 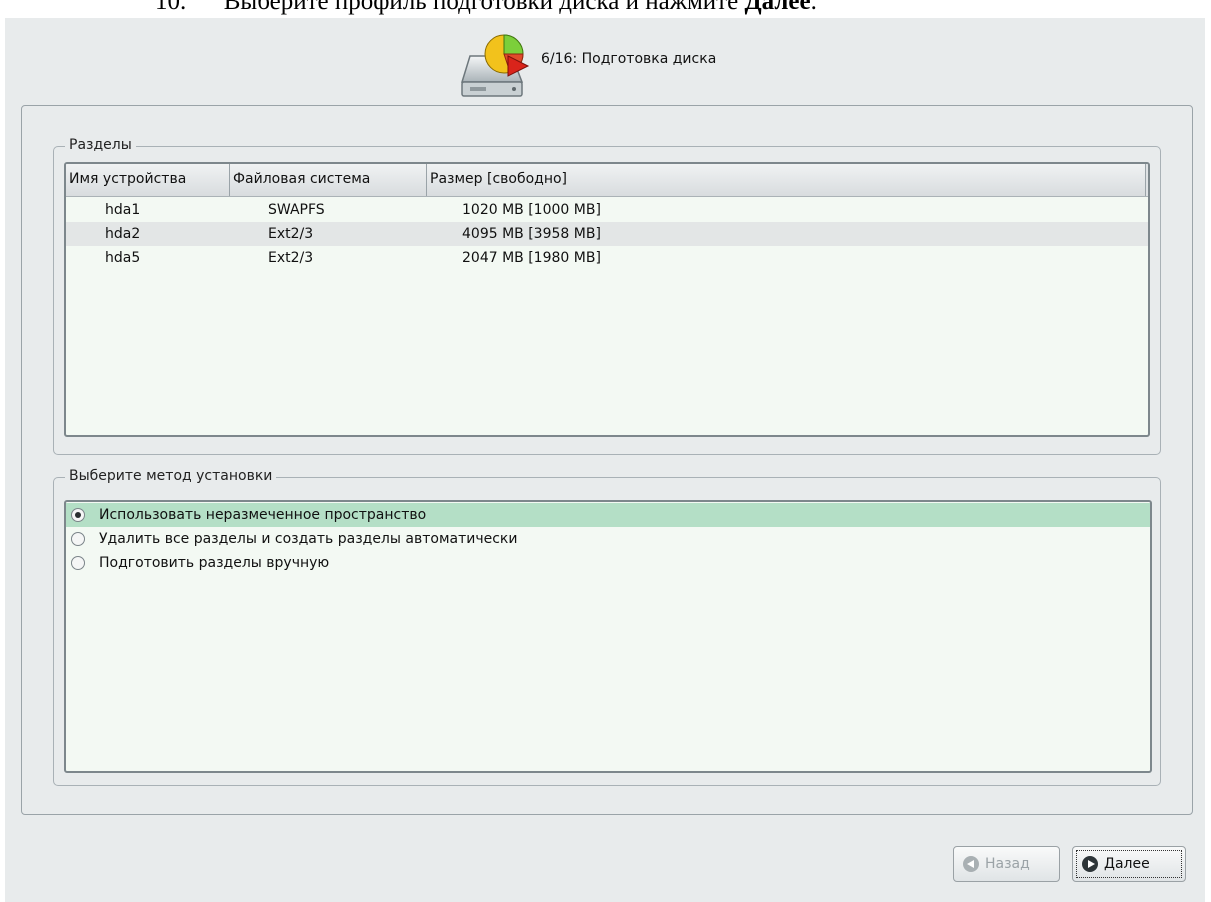 What do you see at coordinates (629, 59) in the screenshot?
I see `step-title: 6/16: Подготовка диска` at bounding box center [629, 59].